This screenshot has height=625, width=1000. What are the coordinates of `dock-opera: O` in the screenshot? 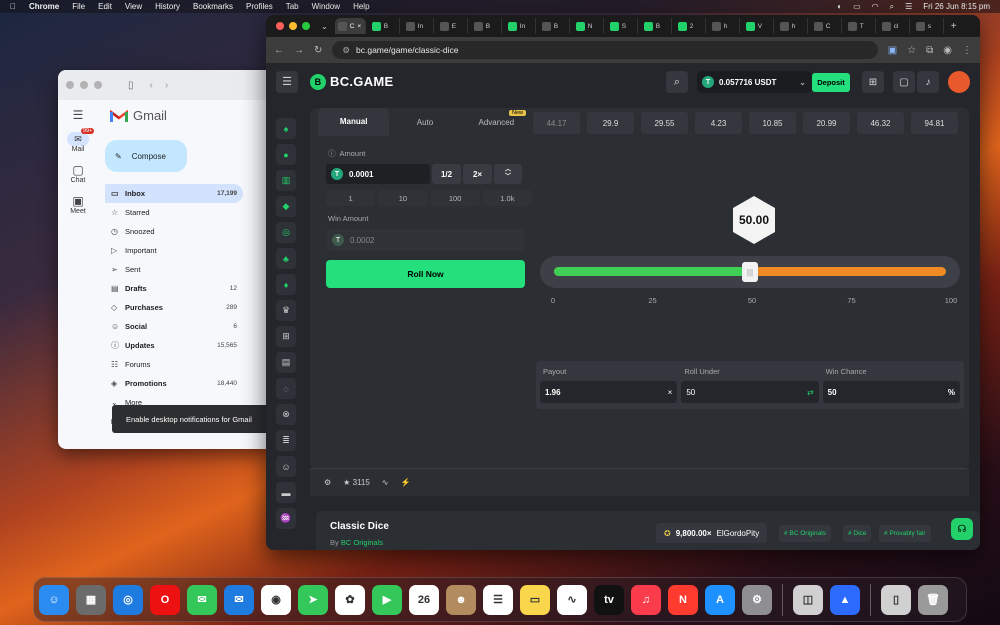 It's located at (165, 599).